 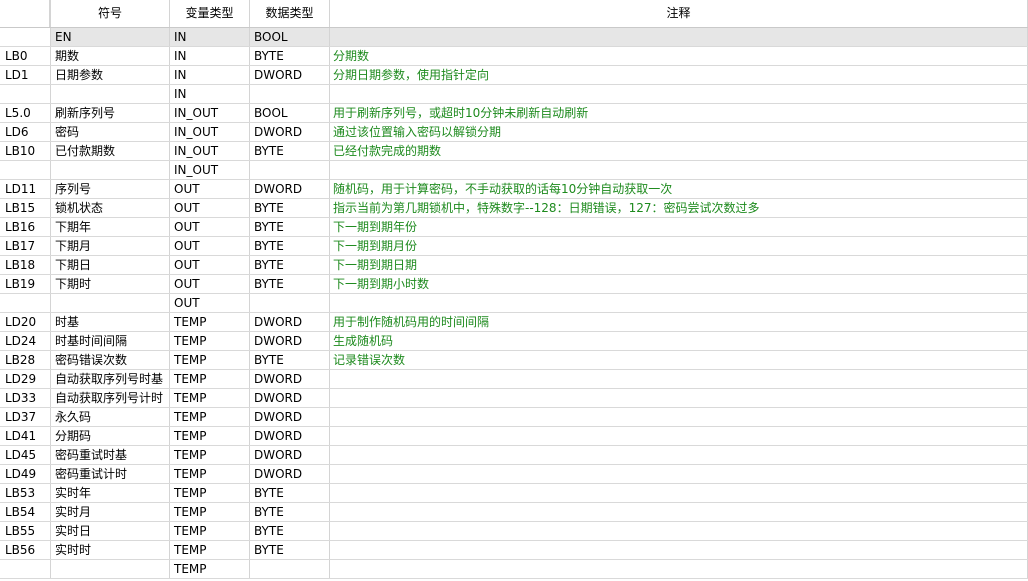 What do you see at coordinates (110, 75) in the screenshot?
I see `symbol-cell: 日期参数` at bounding box center [110, 75].